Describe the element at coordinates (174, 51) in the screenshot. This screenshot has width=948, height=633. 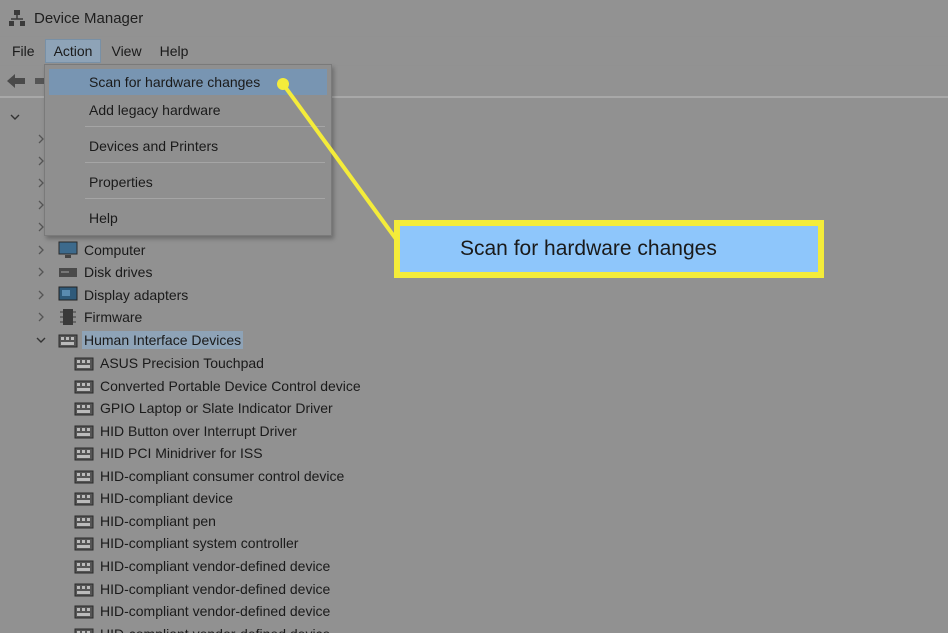
I see `menu-help: Help` at that location.